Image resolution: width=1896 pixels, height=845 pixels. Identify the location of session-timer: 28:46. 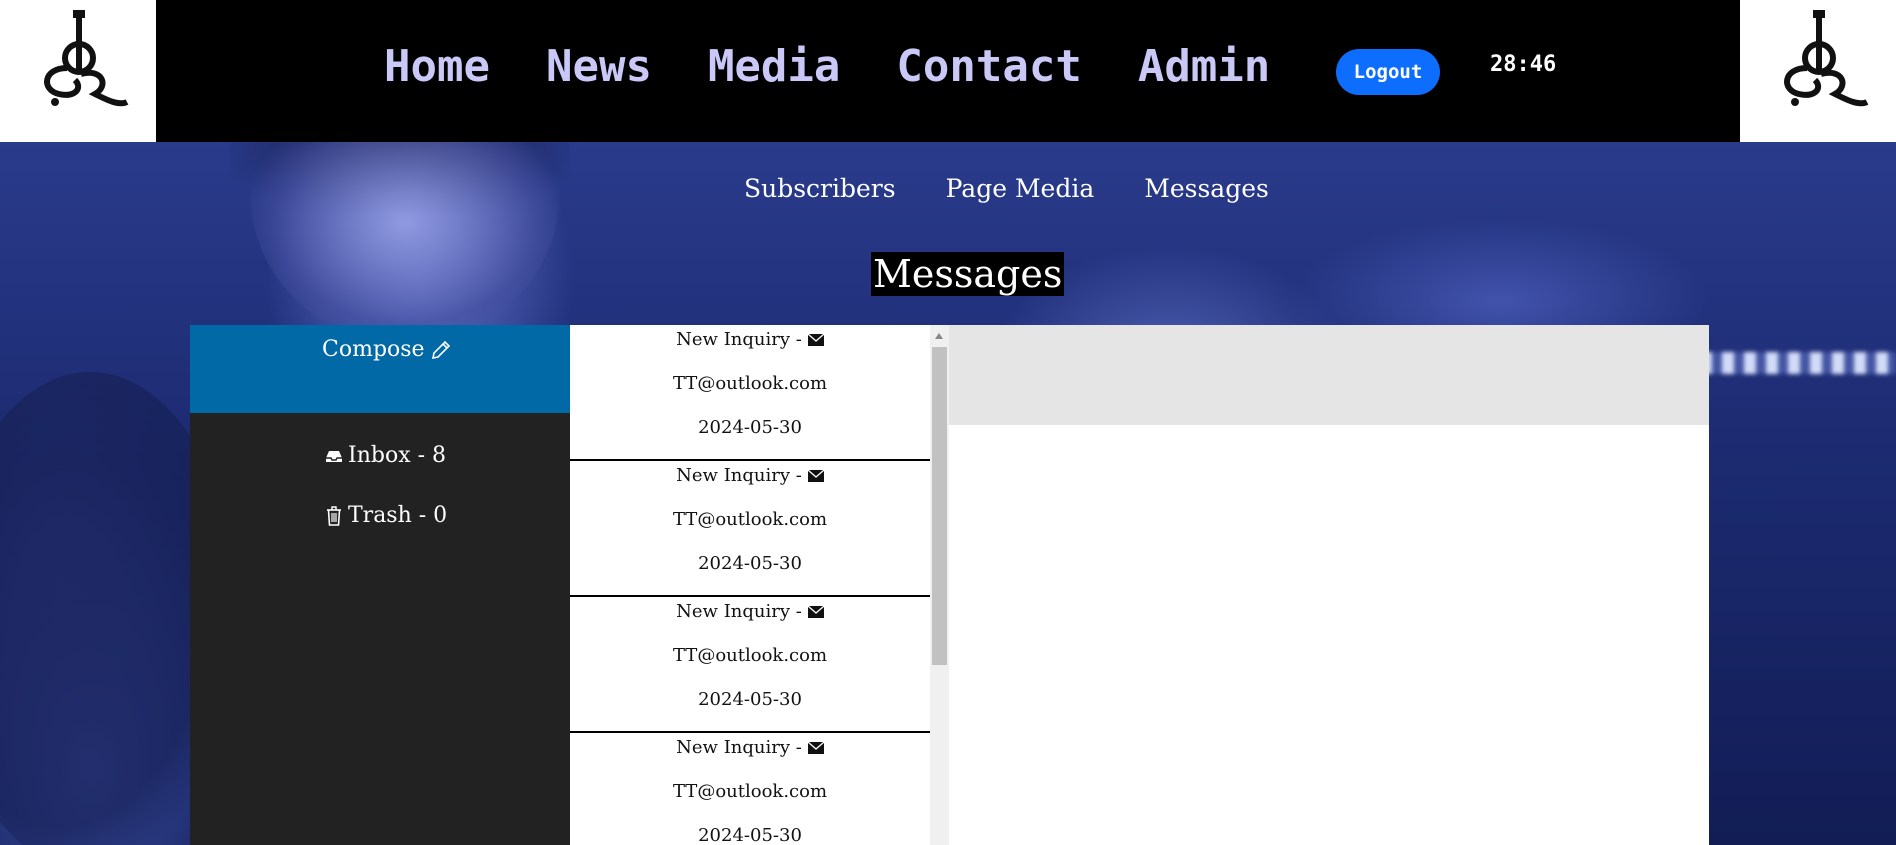
(1523, 64).